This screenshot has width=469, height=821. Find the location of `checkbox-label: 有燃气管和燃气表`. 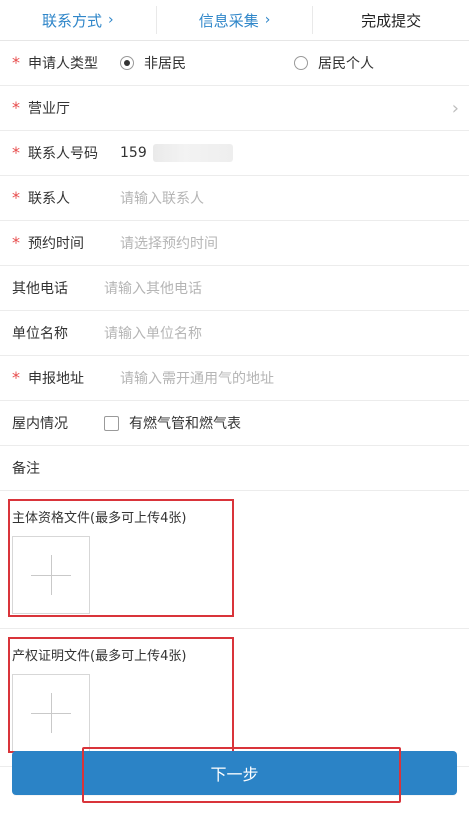

checkbox-label: 有燃气管和燃气表 is located at coordinates (185, 424).